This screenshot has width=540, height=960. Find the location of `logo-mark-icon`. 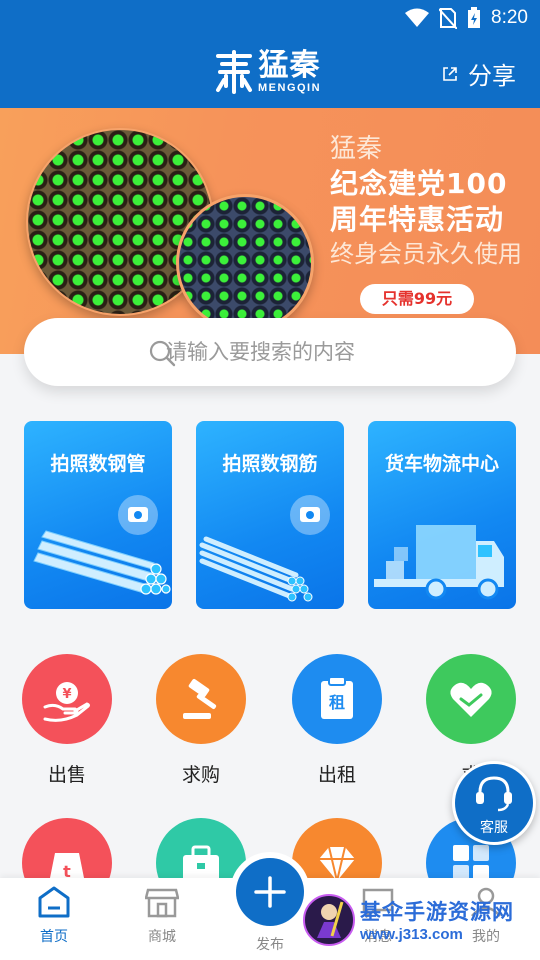

logo-mark-icon is located at coordinates (234, 72).